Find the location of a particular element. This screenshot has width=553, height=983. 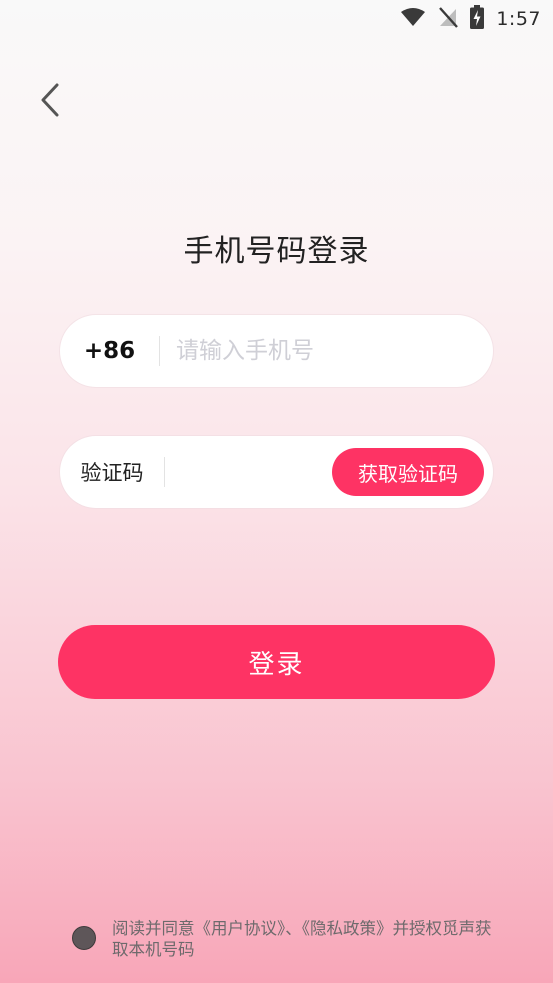

user-agreement-link: 《用户协议》 is located at coordinates (240, 928).